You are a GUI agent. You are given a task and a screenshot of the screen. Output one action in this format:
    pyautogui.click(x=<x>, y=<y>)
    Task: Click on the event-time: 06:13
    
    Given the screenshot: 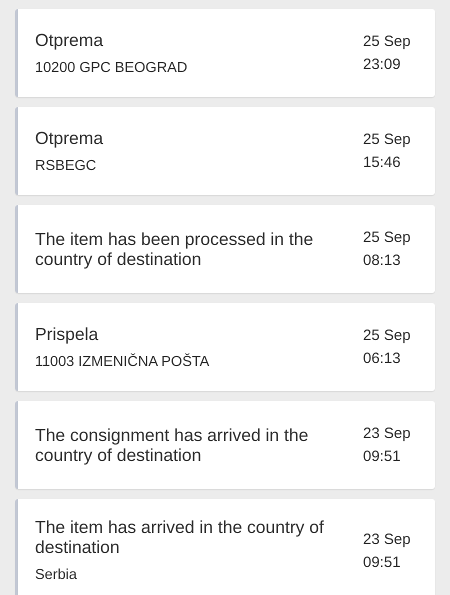 What is the action you would take?
    pyautogui.click(x=382, y=359)
    